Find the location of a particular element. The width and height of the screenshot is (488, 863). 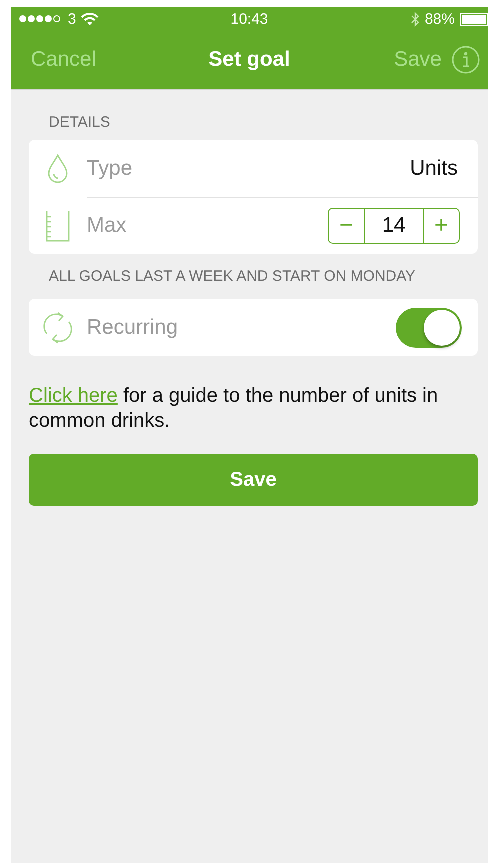

carrier-text: 3 is located at coordinates (72, 19).